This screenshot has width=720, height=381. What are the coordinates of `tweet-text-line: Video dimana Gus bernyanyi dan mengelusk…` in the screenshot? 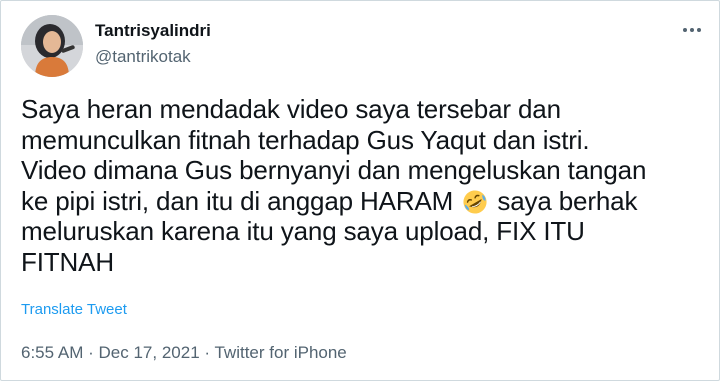 It's located at (334, 170).